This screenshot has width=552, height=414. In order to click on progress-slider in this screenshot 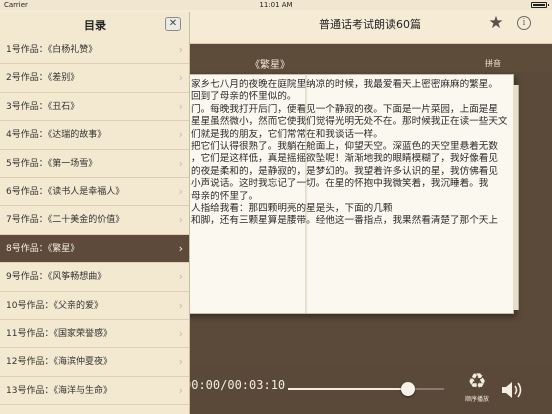, I will do `click(366, 389)`.